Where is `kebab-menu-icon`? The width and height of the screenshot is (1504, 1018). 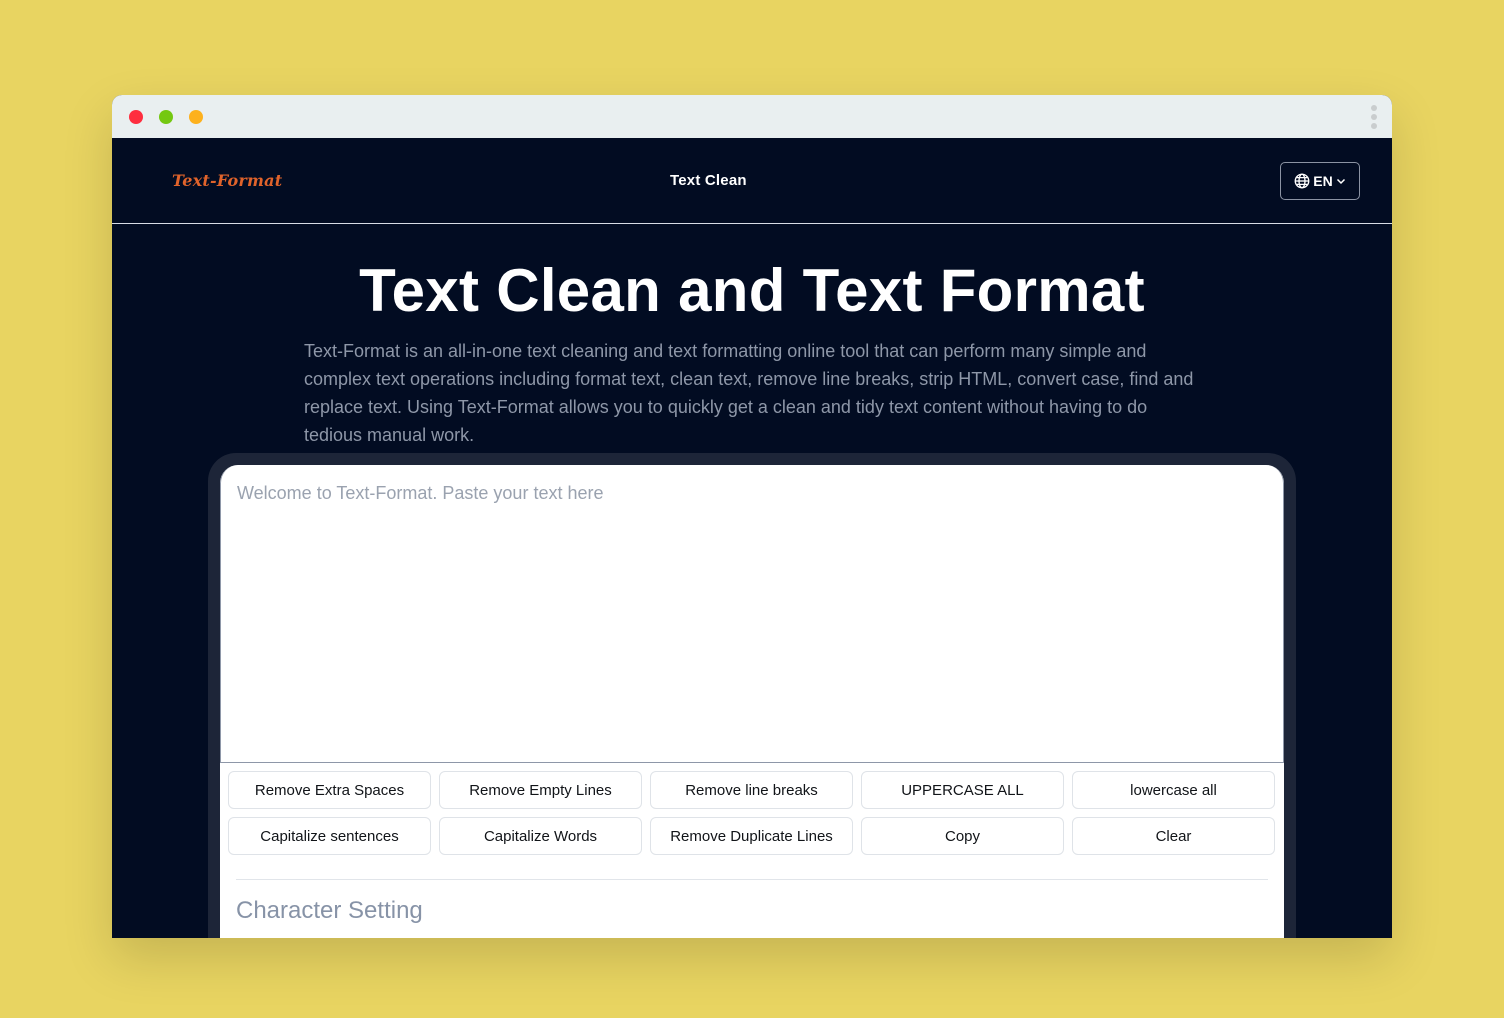 kebab-menu-icon is located at coordinates (1374, 117).